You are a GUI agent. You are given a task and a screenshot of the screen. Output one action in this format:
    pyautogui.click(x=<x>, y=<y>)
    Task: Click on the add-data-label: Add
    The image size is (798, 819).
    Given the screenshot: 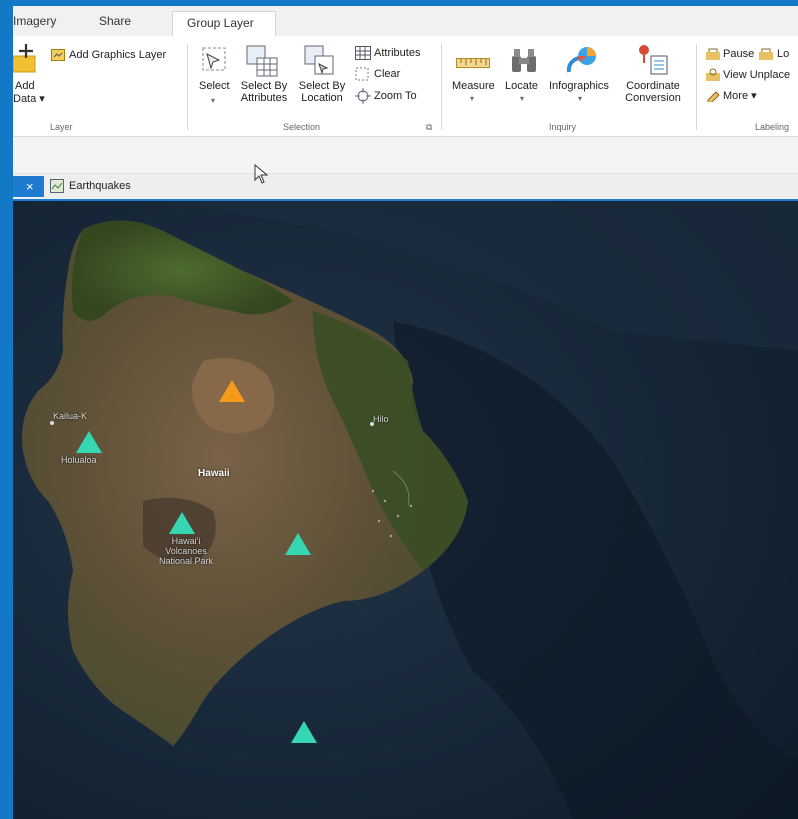 What is the action you would take?
    pyautogui.click(x=25, y=86)
    